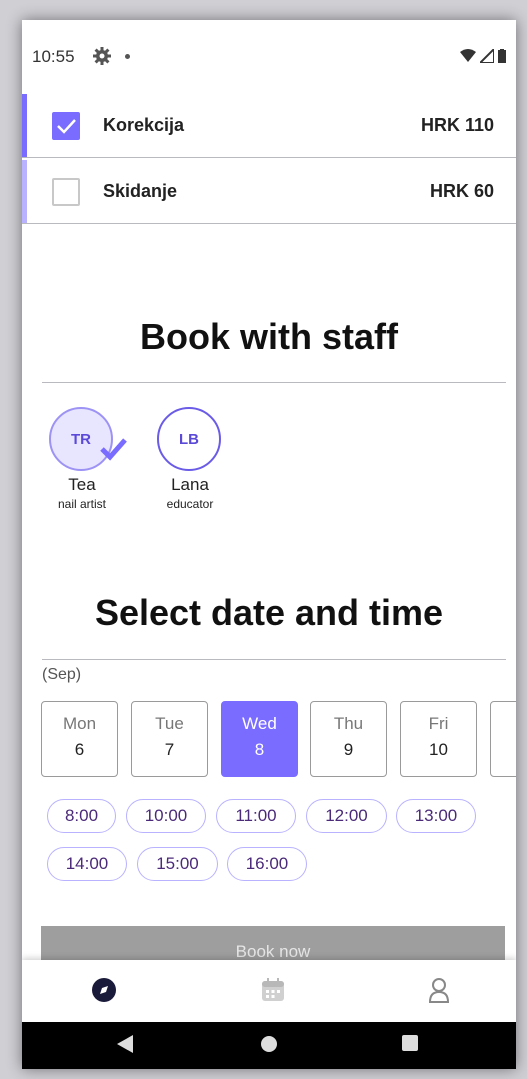 The image size is (527, 1079). What do you see at coordinates (169, 723) in the screenshot?
I see `day-name: Tue` at bounding box center [169, 723].